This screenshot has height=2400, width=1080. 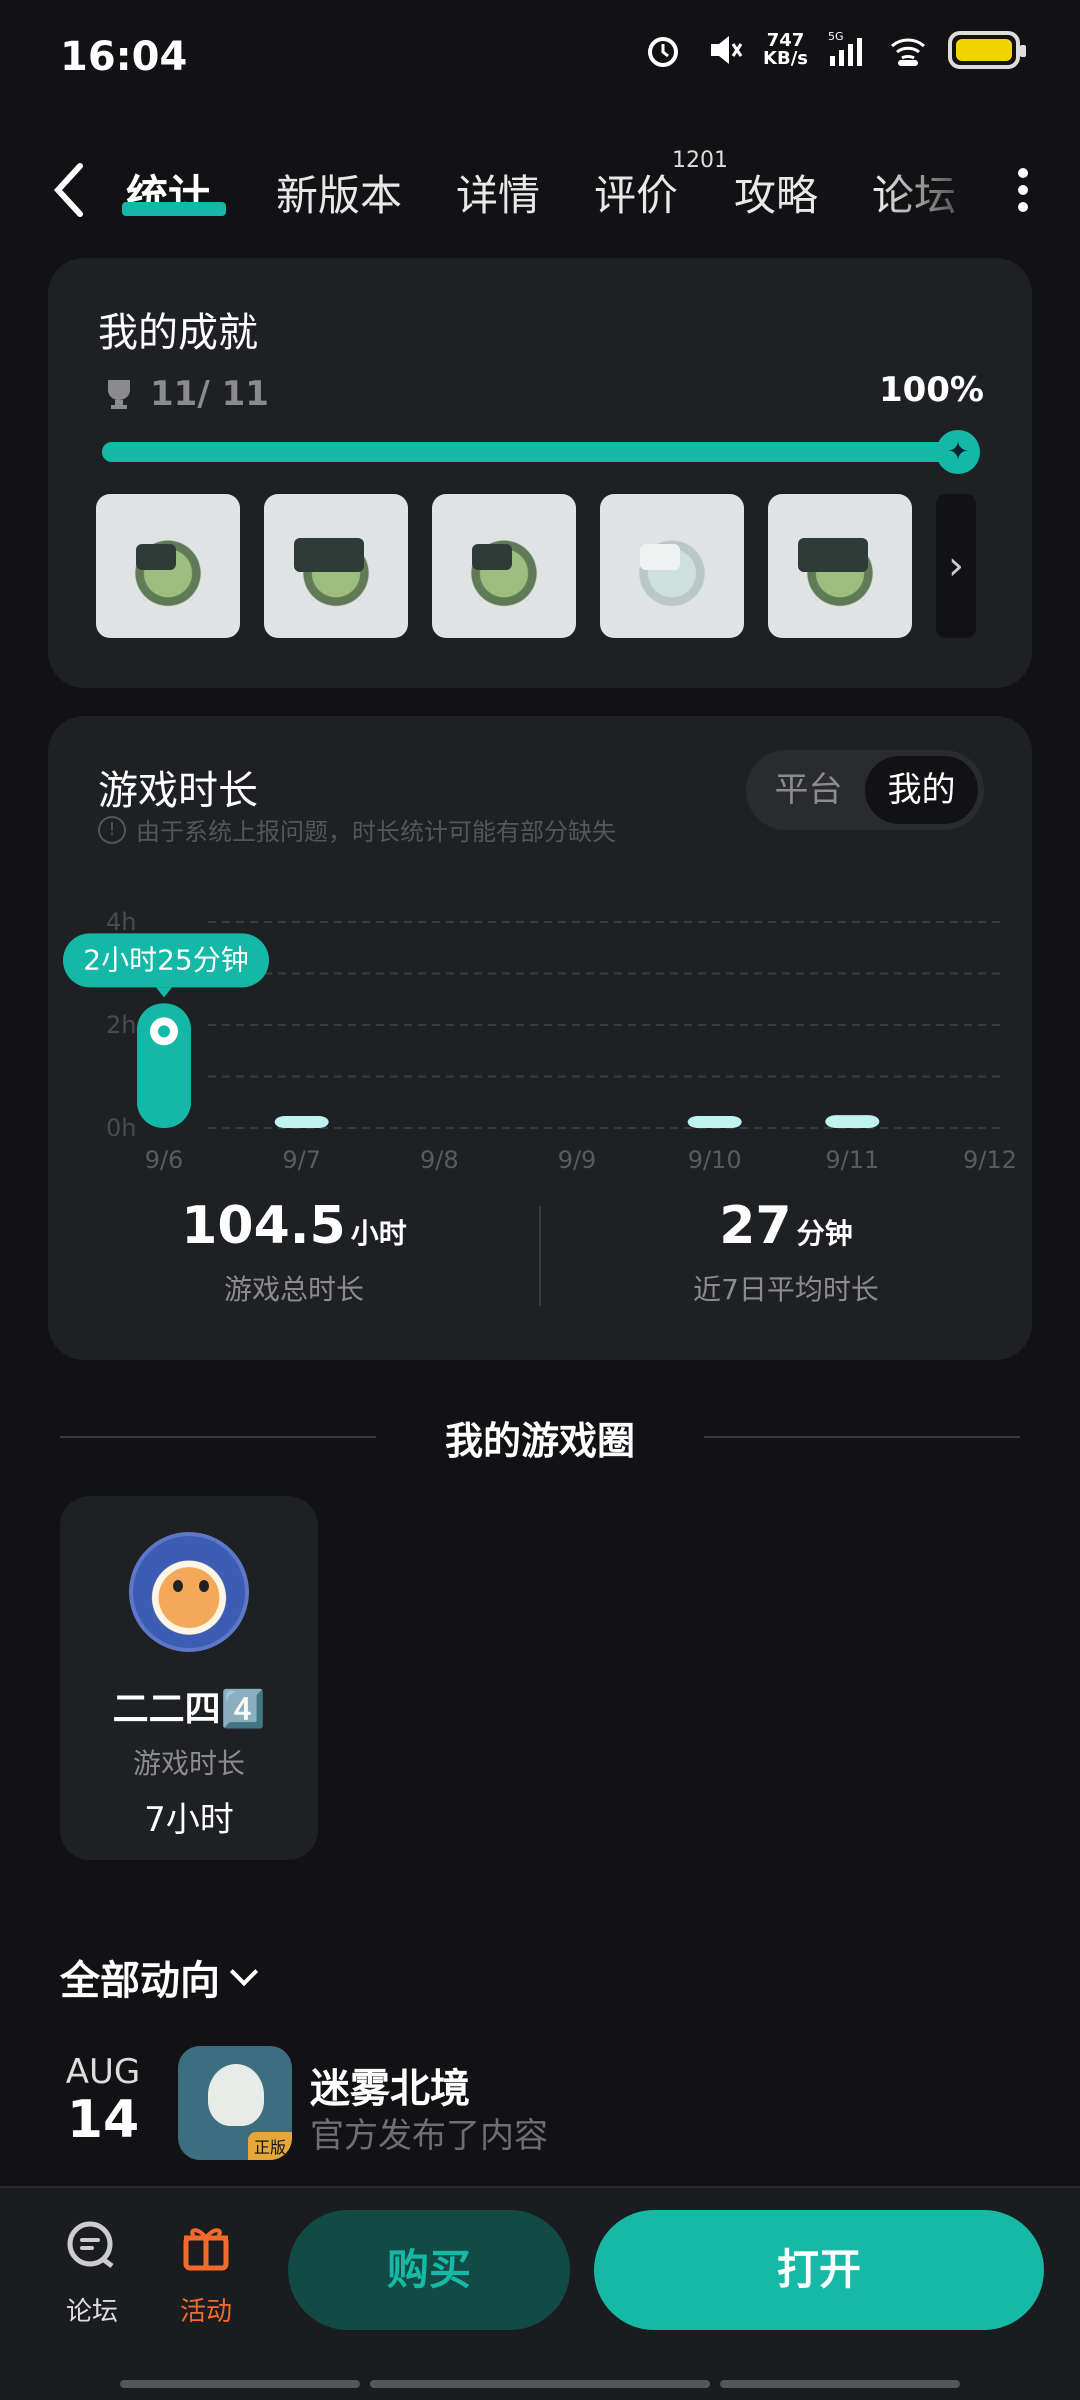 I want to click on x-tick-label: 9/11, so click(x=852, y=1160).